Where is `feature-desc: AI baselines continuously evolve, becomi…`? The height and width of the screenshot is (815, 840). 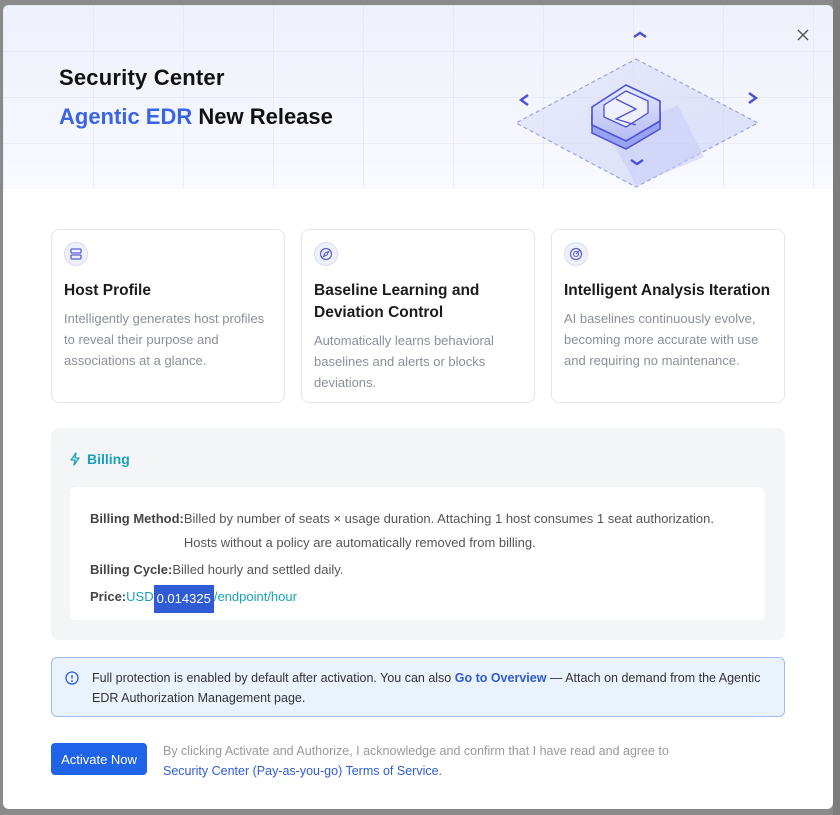 feature-desc: AI baselines continuously evolve, becomi… is located at coordinates (661, 339).